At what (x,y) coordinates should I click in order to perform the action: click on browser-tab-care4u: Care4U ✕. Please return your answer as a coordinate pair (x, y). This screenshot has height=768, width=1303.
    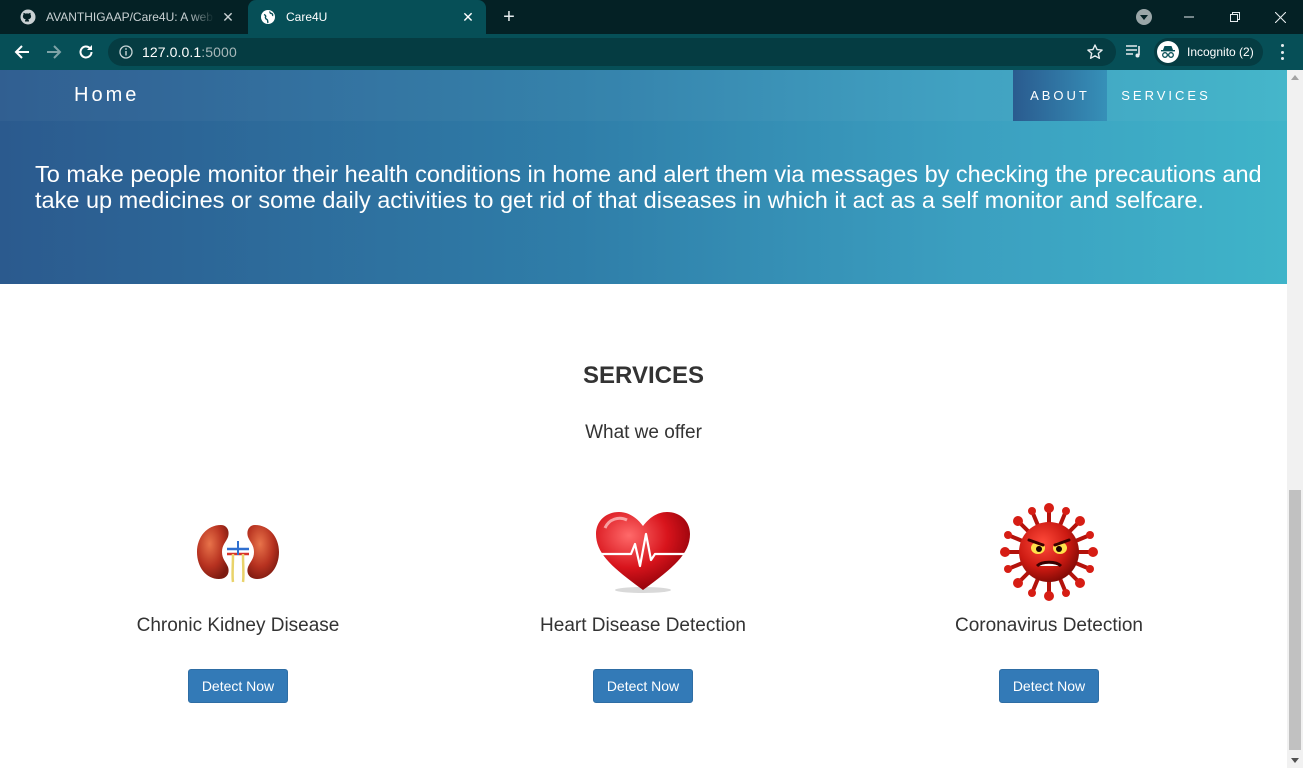
    Looking at the image, I should click on (367, 17).